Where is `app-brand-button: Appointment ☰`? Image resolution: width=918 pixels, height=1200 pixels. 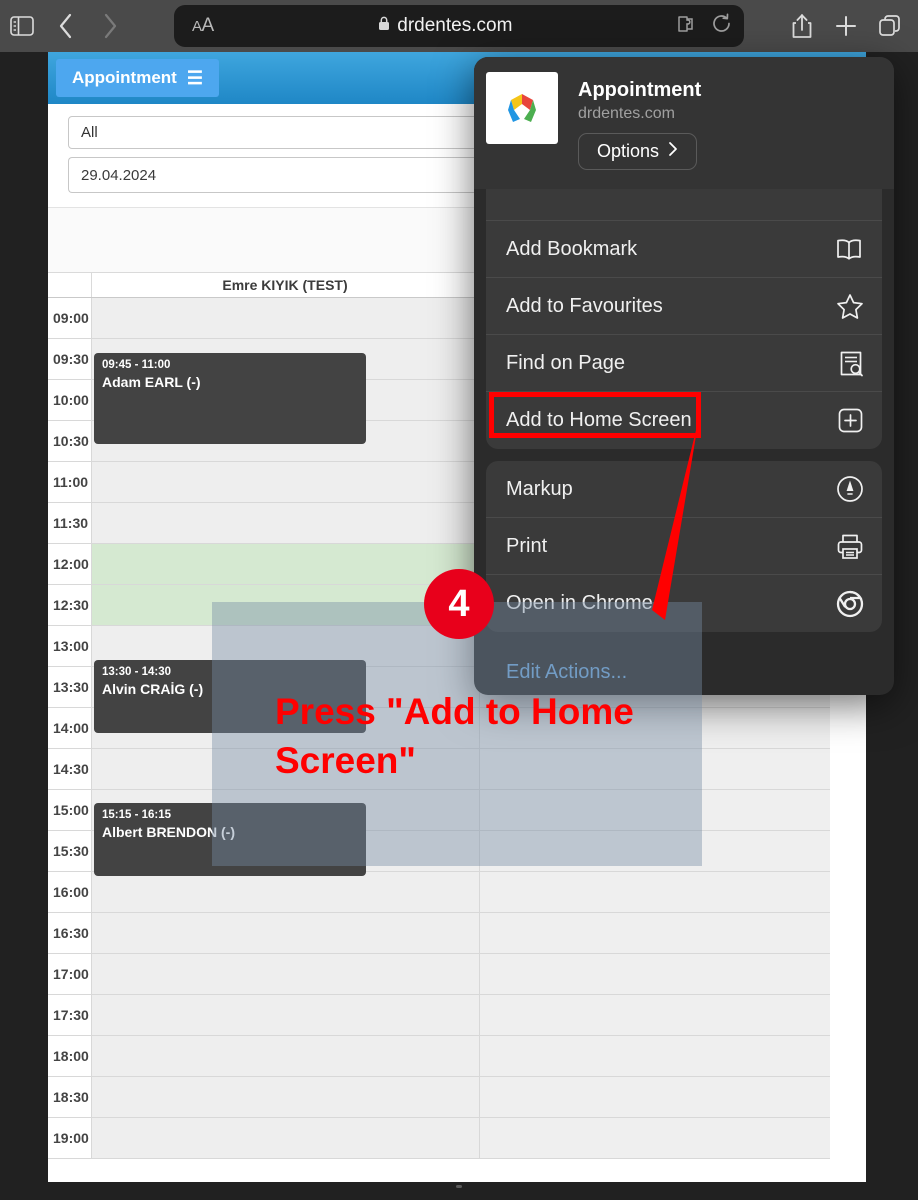 app-brand-button: Appointment ☰ is located at coordinates (137, 78).